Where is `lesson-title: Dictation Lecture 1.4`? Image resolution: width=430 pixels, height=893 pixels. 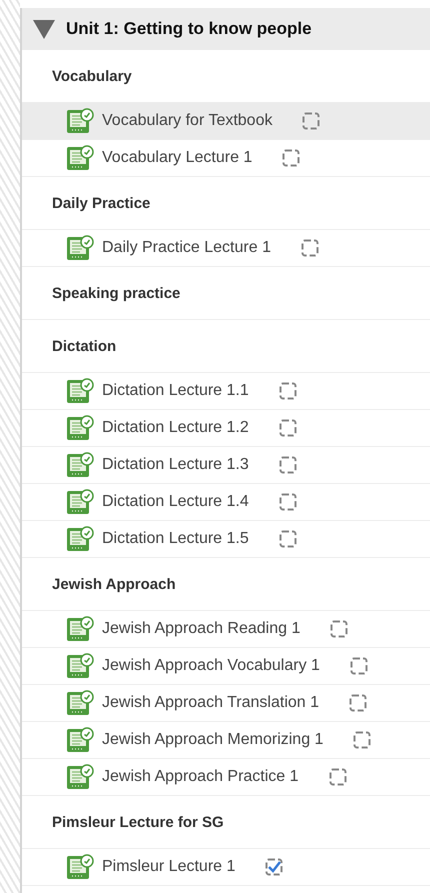 lesson-title: Dictation Lecture 1.4 is located at coordinates (175, 502).